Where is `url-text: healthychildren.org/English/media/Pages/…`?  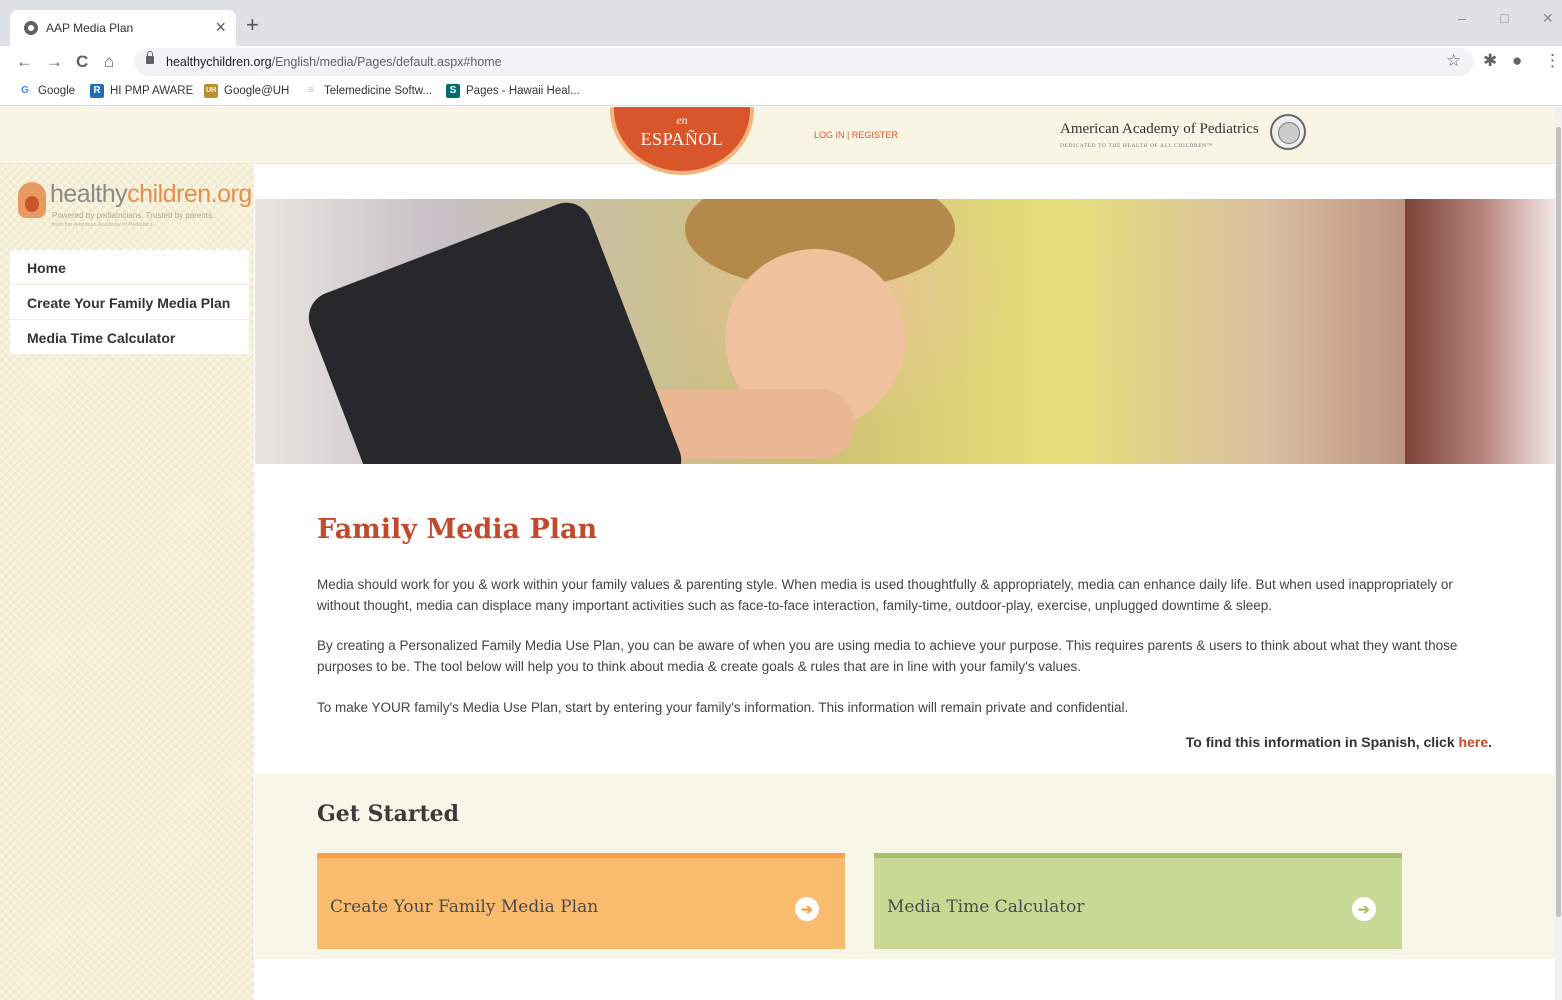 url-text: healthychildren.org/English/media/Pages/… is located at coordinates (334, 62).